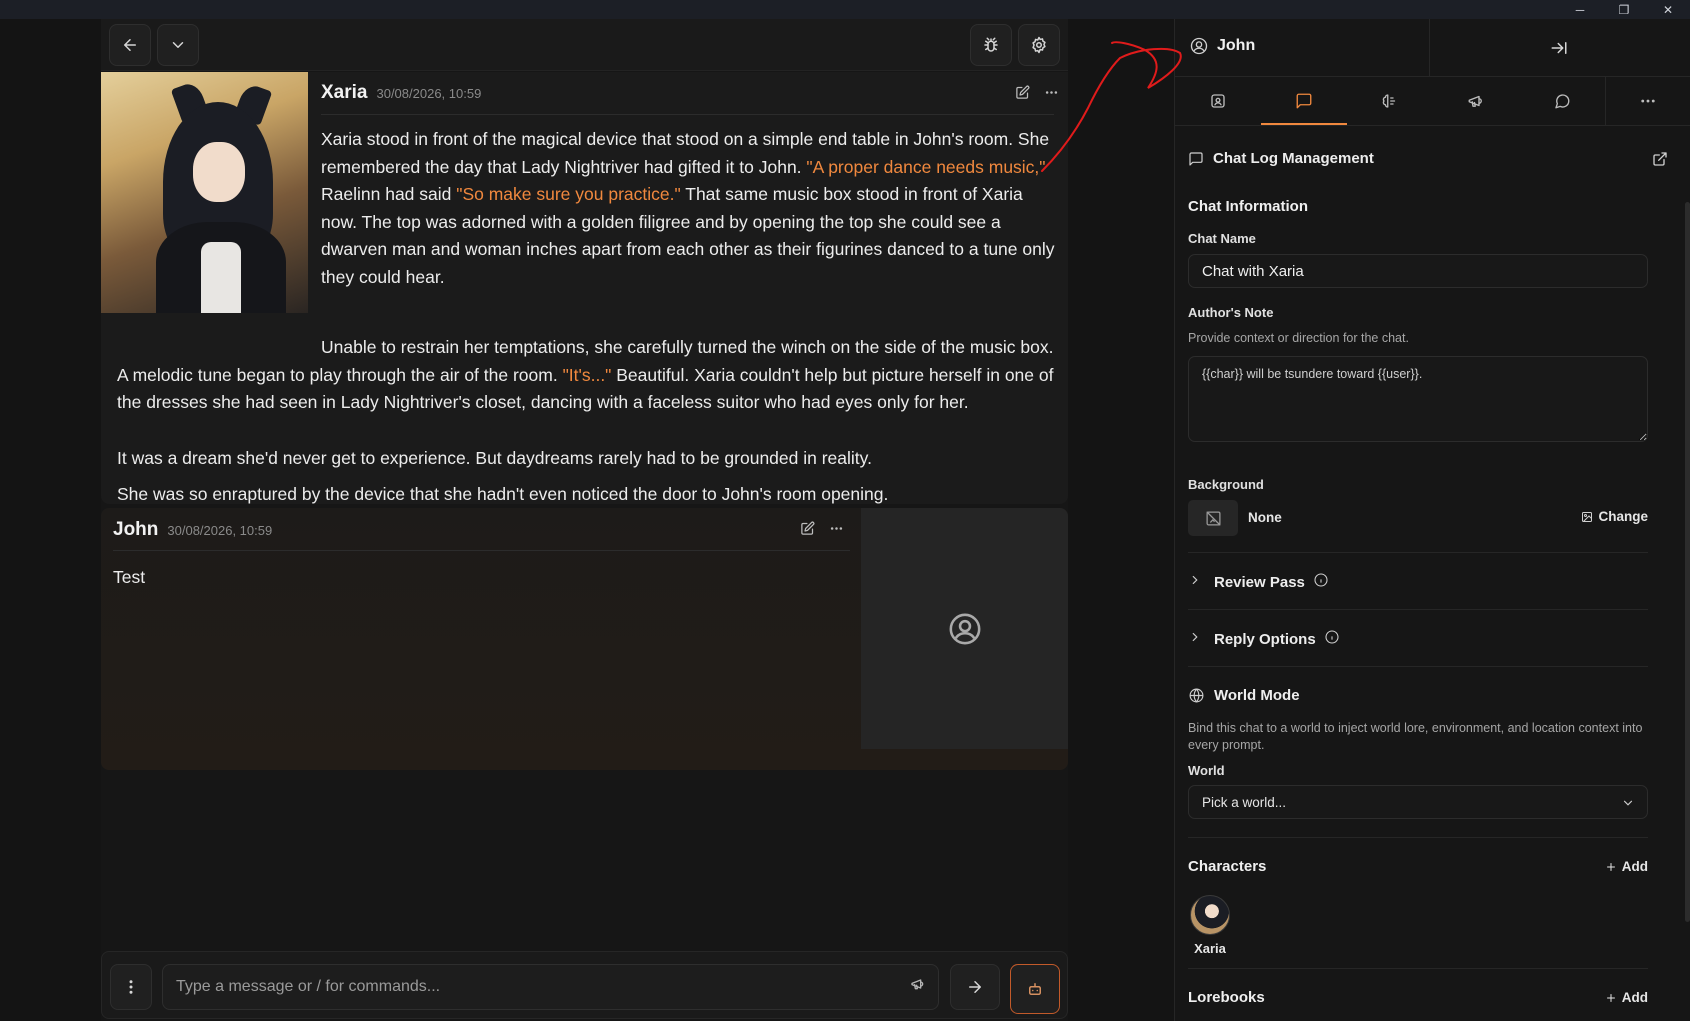  What do you see at coordinates (129, 577) in the screenshot?
I see `message-text: Test` at bounding box center [129, 577].